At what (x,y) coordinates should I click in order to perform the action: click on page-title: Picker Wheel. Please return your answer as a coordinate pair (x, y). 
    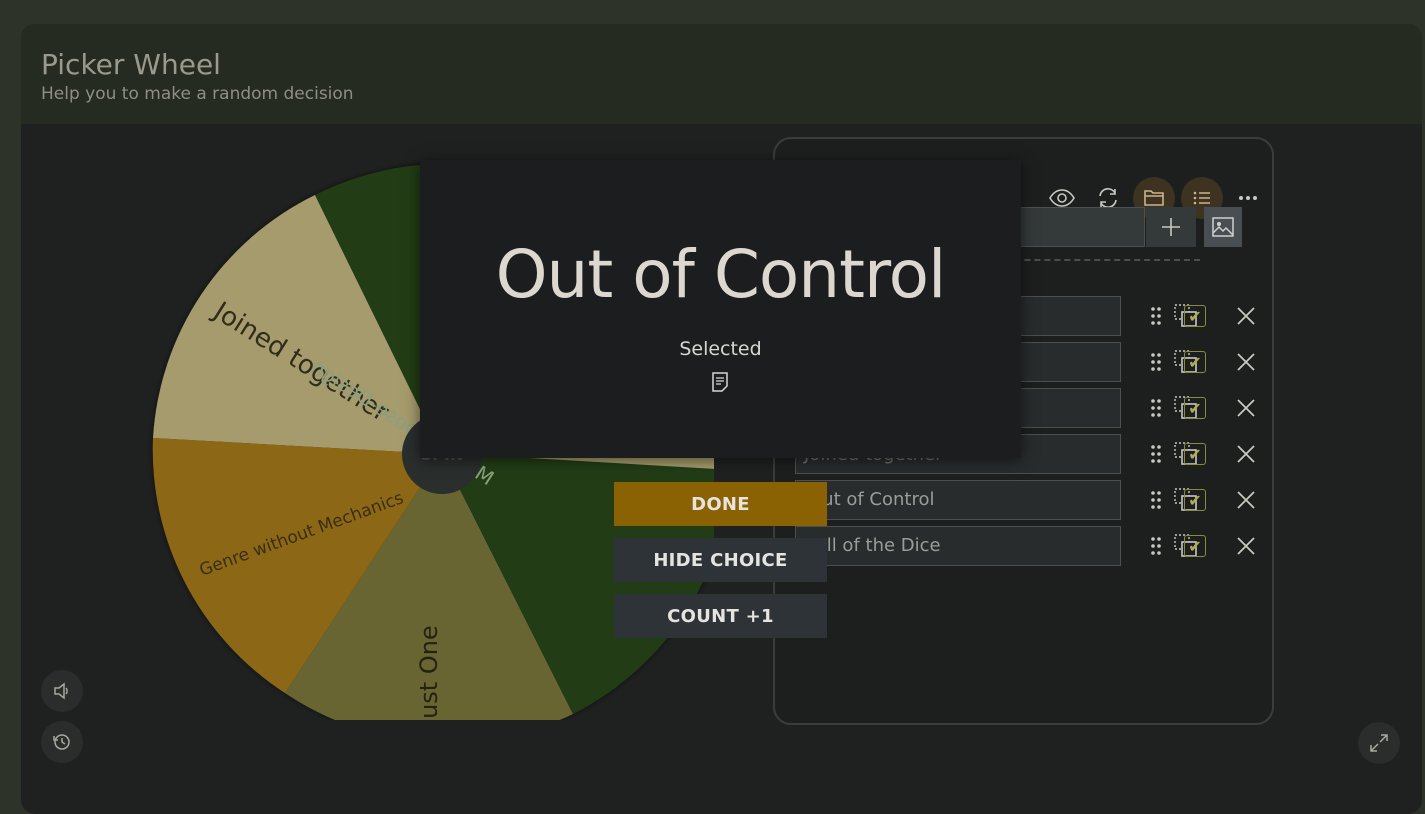
    Looking at the image, I should click on (131, 64).